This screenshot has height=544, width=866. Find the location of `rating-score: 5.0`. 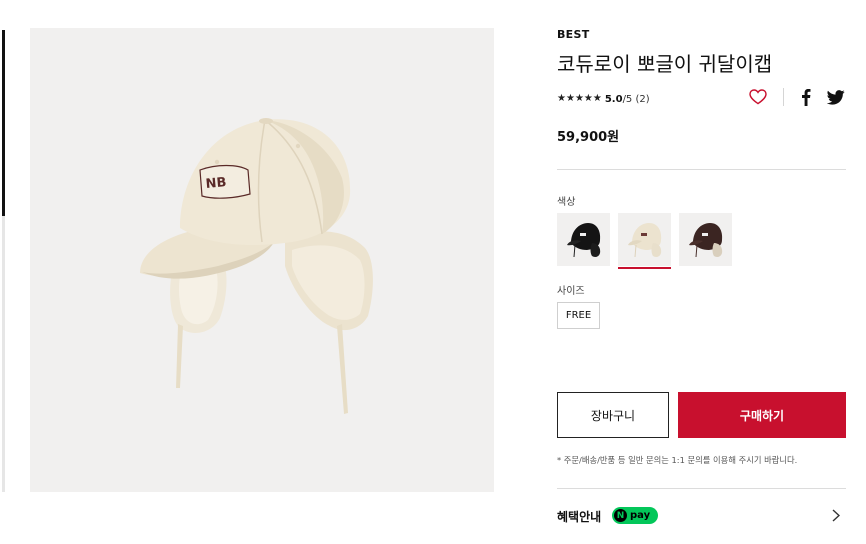

rating-score: 5.0 is located at coordinates (613, 99).